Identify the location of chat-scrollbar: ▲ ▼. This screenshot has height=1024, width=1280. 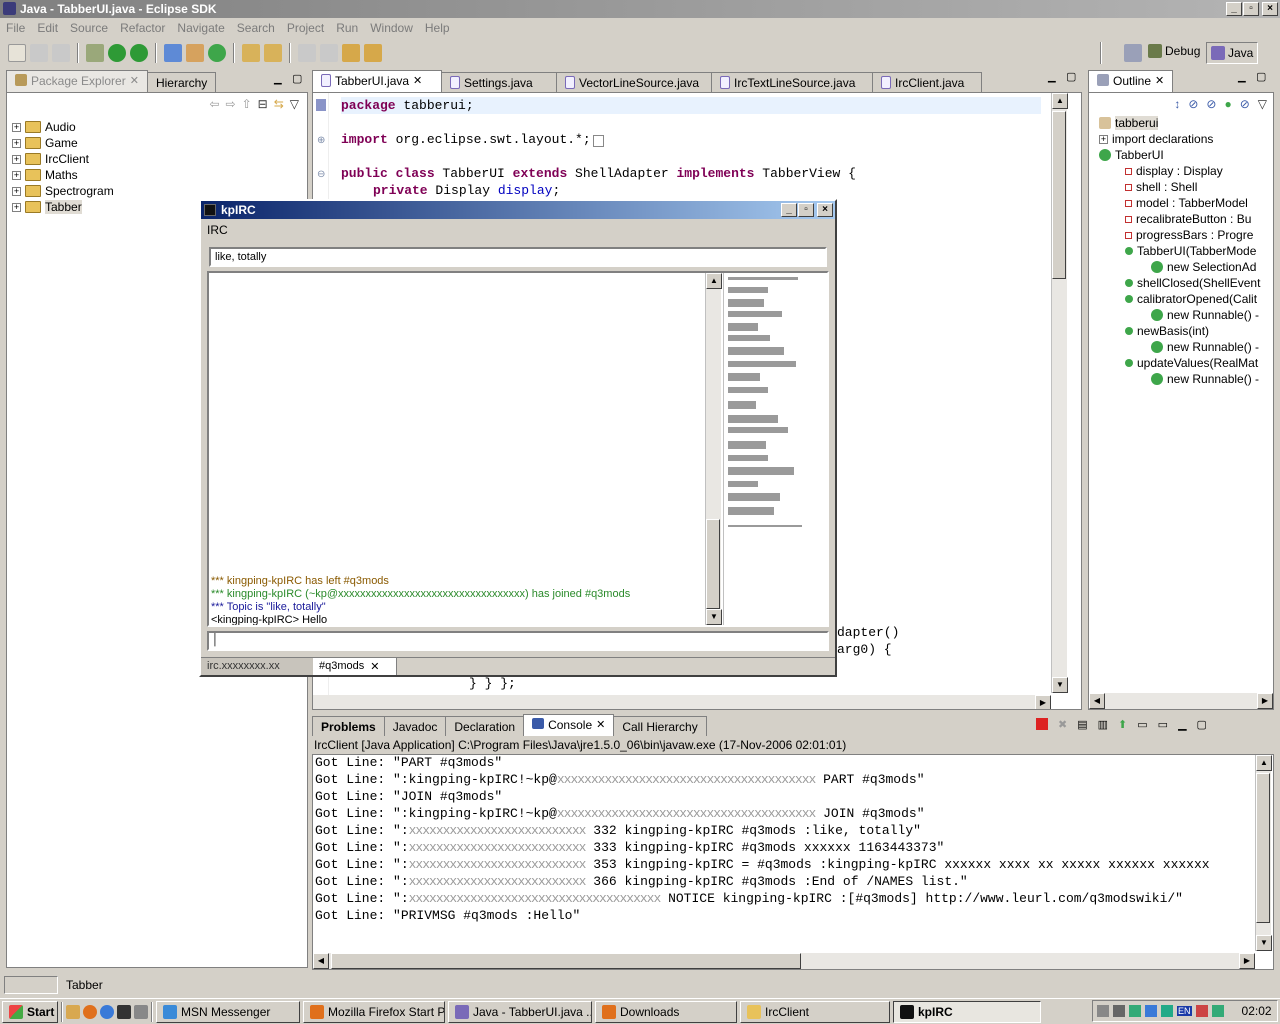
(713, 449).